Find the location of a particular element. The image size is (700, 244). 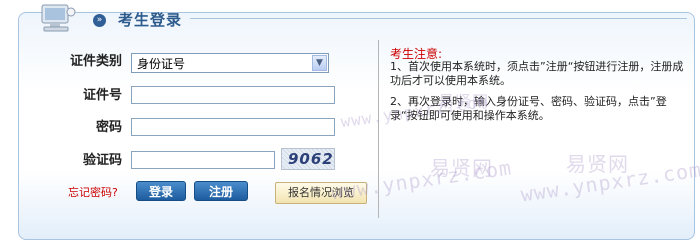

captcha-label: 验证码 is located at coordinates (102, 160).